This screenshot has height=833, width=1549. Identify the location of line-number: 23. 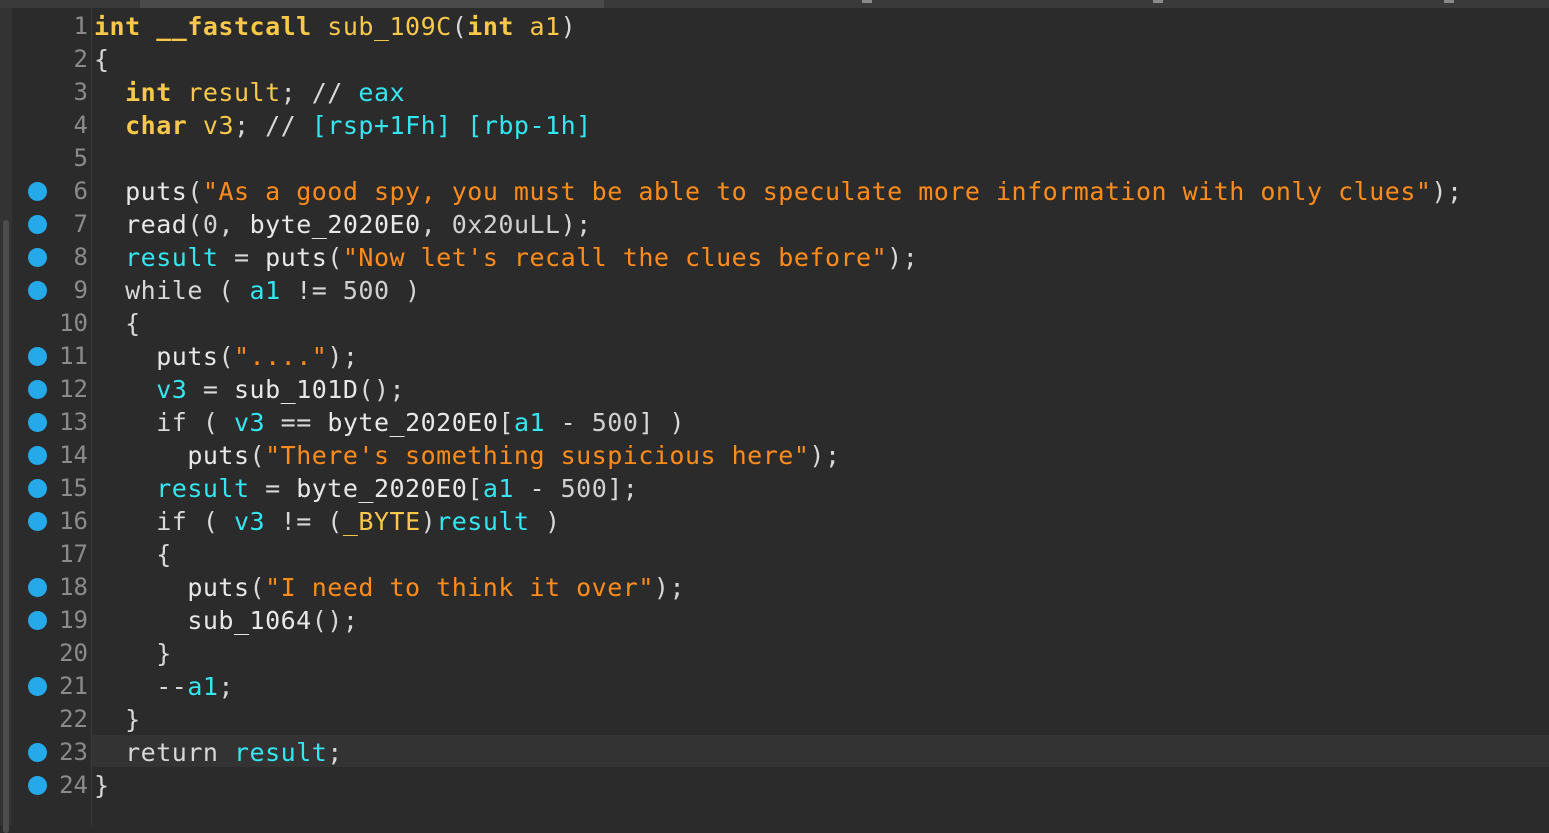
(73, 752).